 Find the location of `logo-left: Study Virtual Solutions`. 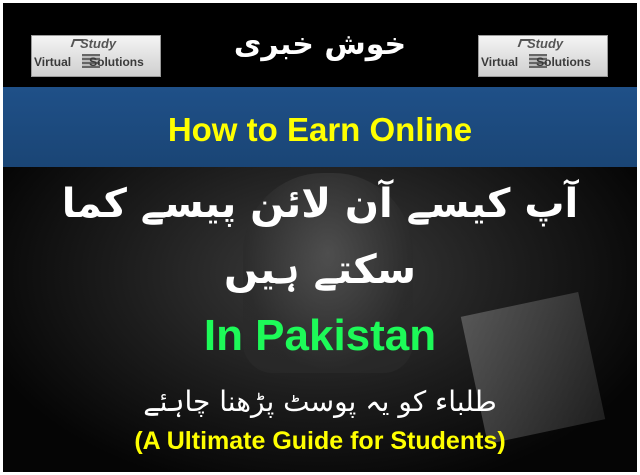

logo-left: Study Virtual Solutions is located at coordinates (96, 56).